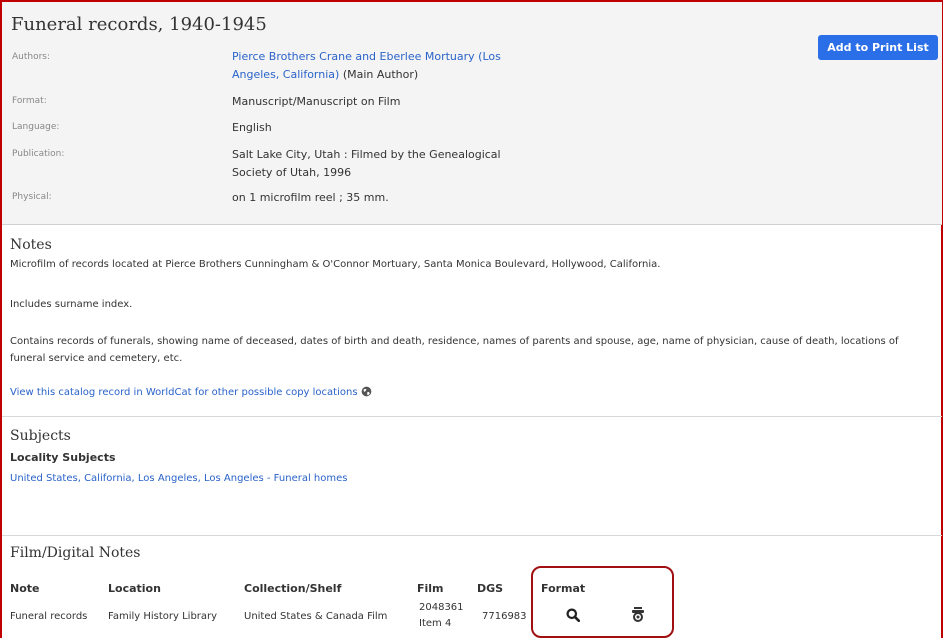  What do you see at coordinates (310, 197) in the screenshot?
I see `physical-value: on 1 microfilm reel ; 35 mm.` at bounding box center [310, 197].